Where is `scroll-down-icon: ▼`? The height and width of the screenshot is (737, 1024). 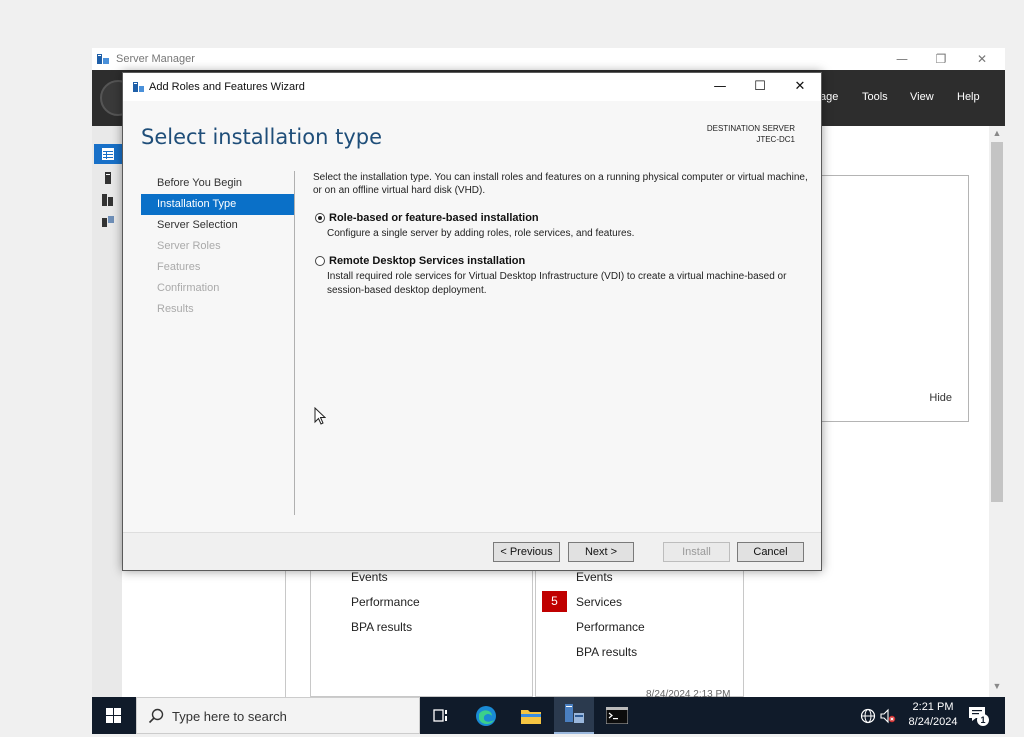 scroll-down-icon: ▼ is located at coordinates (997, 686).